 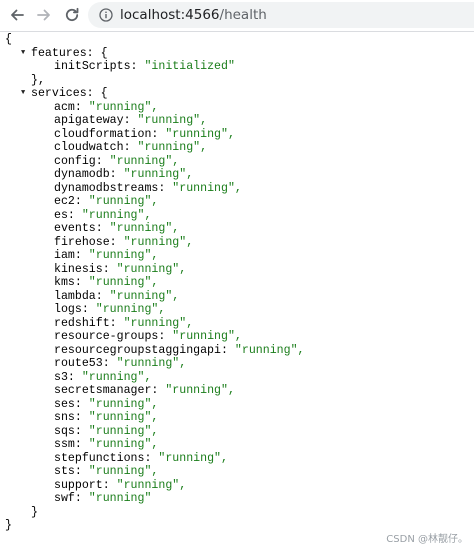 What do you see at coordinates (68, 215) in the screenshot?
I see `json-key: es:` at bounding box center [68, 215].